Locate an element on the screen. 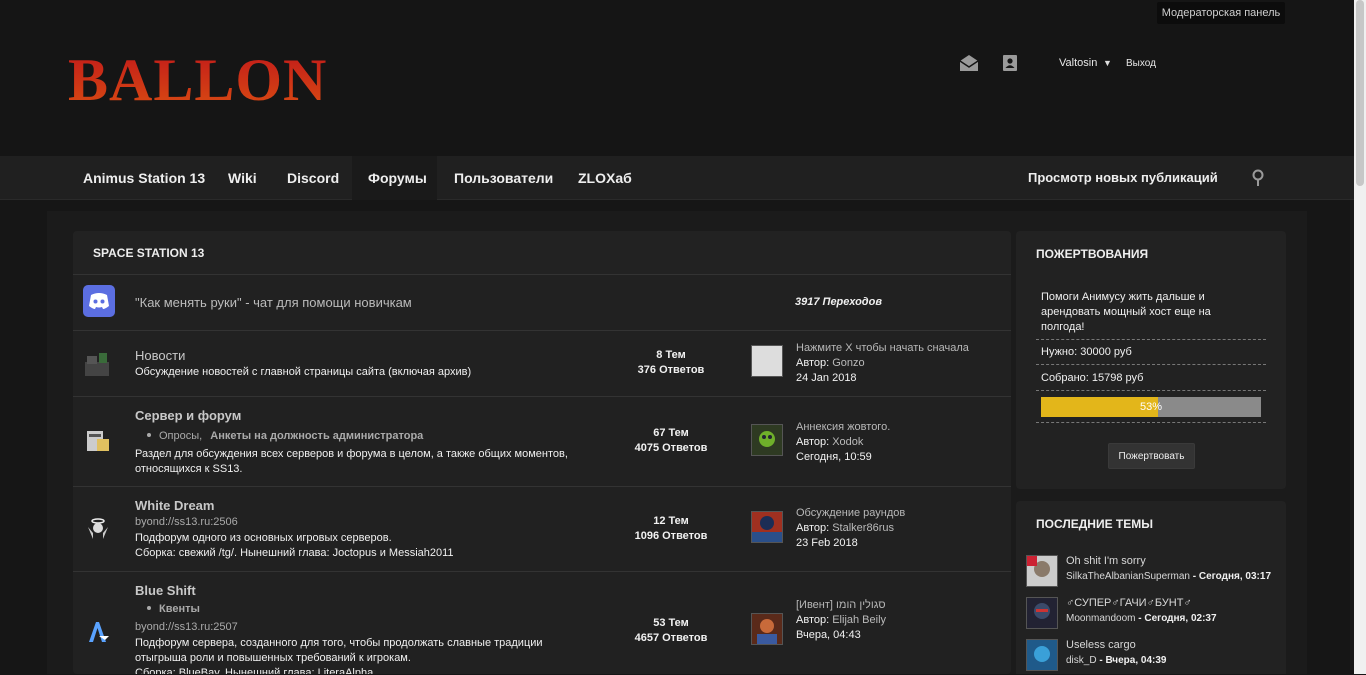 Image resolution: width=1366 pixels, height=675 pixels. server-address: byond://ss13.ru:2506 is located at coordinates (186, 522).